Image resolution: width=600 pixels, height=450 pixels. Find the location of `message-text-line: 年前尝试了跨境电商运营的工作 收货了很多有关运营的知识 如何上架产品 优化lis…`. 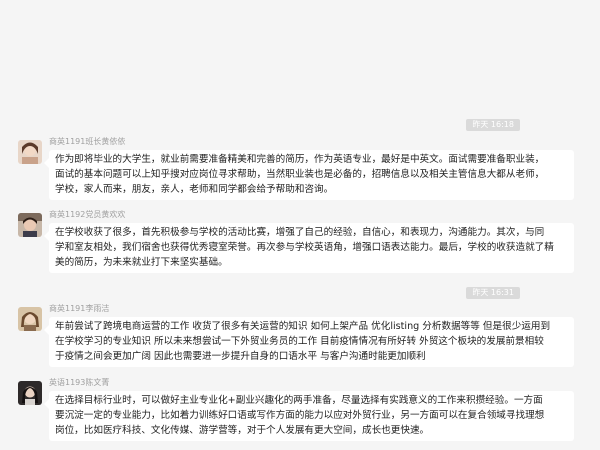

message-text-line: 年前尝试了跨境电商运营的工作 收货了很多有关运营的知识 如何上架产品 优化lis… is located at coordinates (303, 326).